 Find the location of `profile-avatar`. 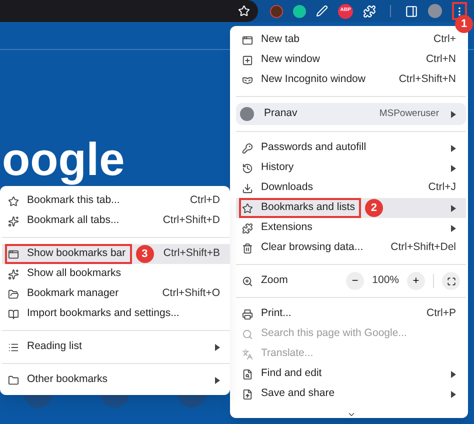

profile-avatar is located at coordinates (435, 11).